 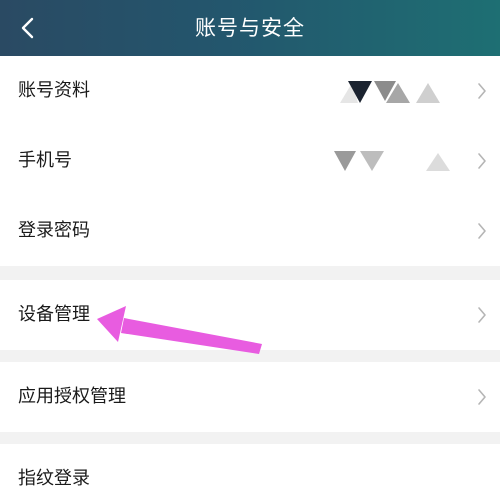 I want to click on row-label: 指纹登录, so click(x=54, y=478).